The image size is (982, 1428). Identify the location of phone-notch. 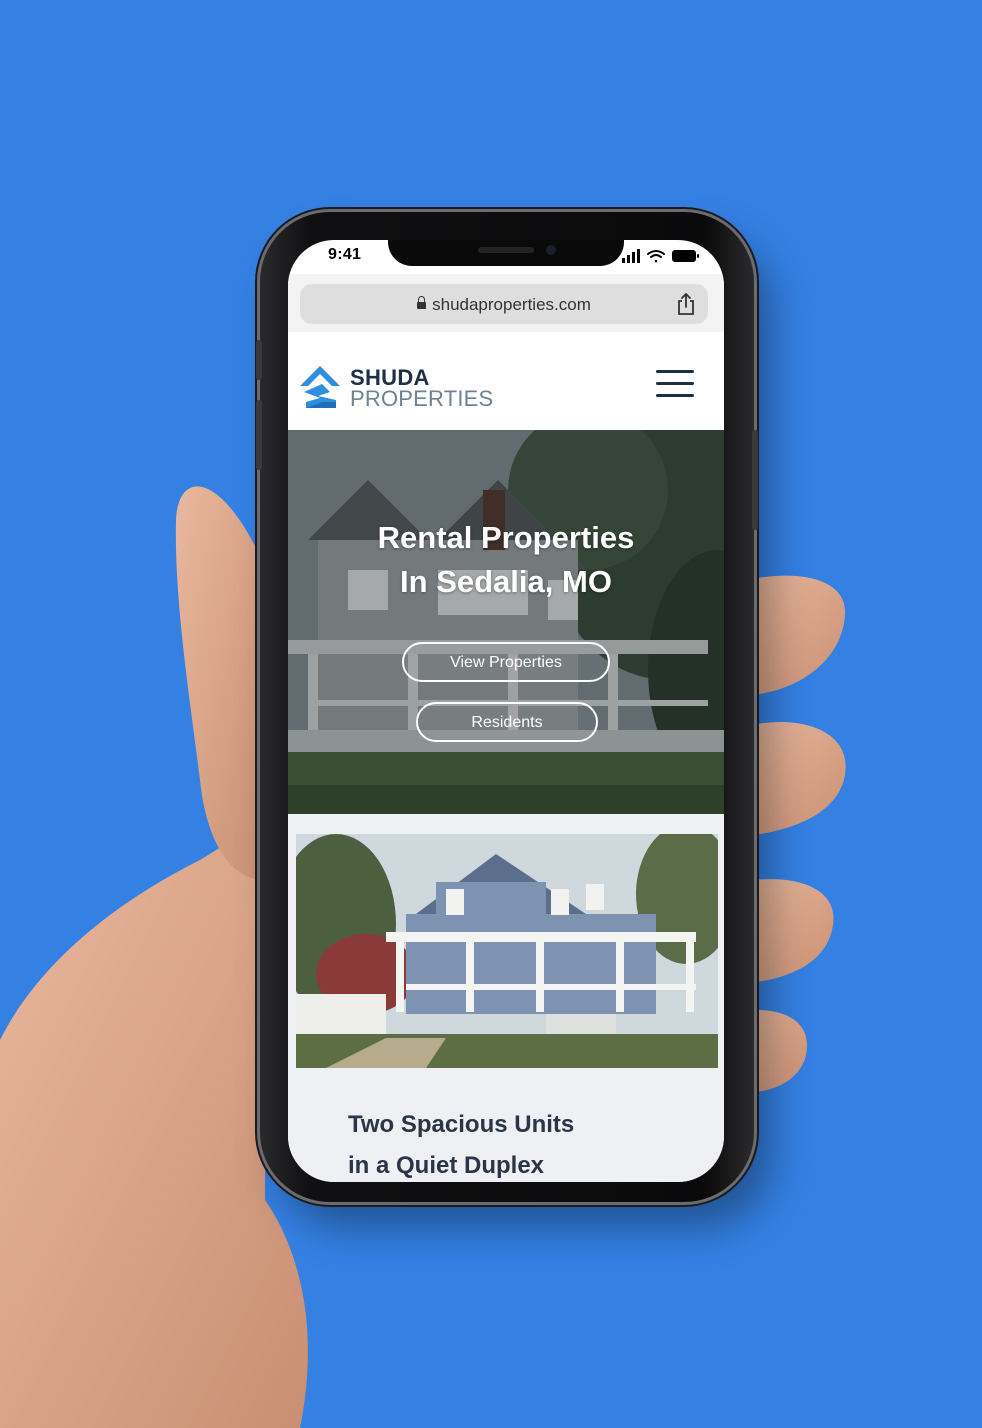
(506, 253).